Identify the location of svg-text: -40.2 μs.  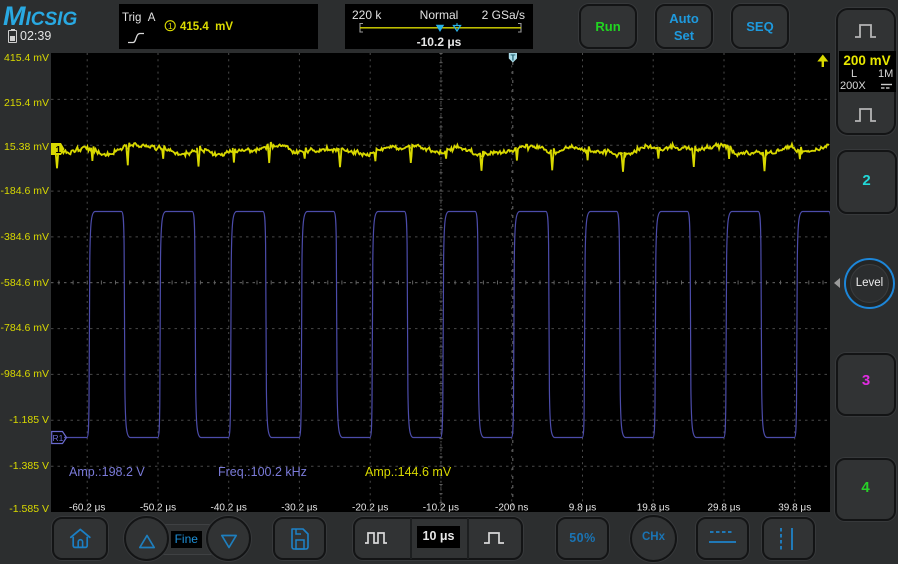
(229, 508).